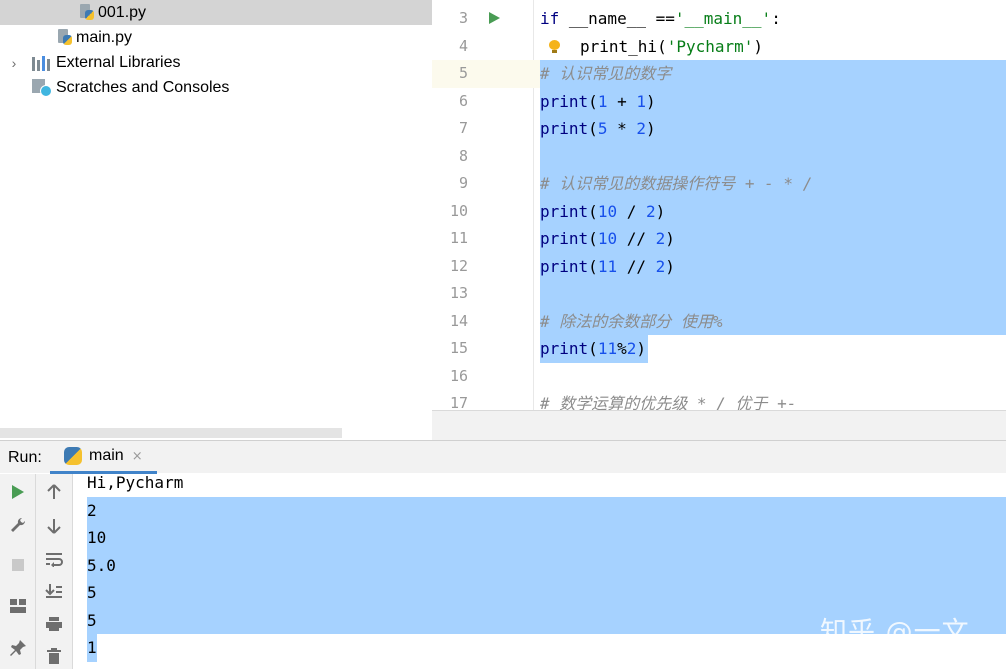 This screenshot has height=669, width=1006. Describe the element at coordinates (463, 128) in the screenshot. I see `line-number: 7` at that location.